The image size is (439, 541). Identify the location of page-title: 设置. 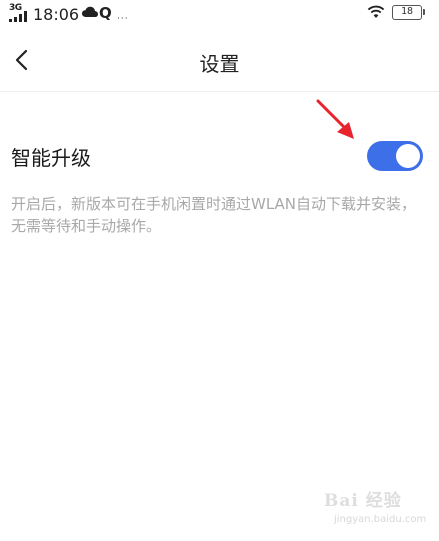
(219, 64).